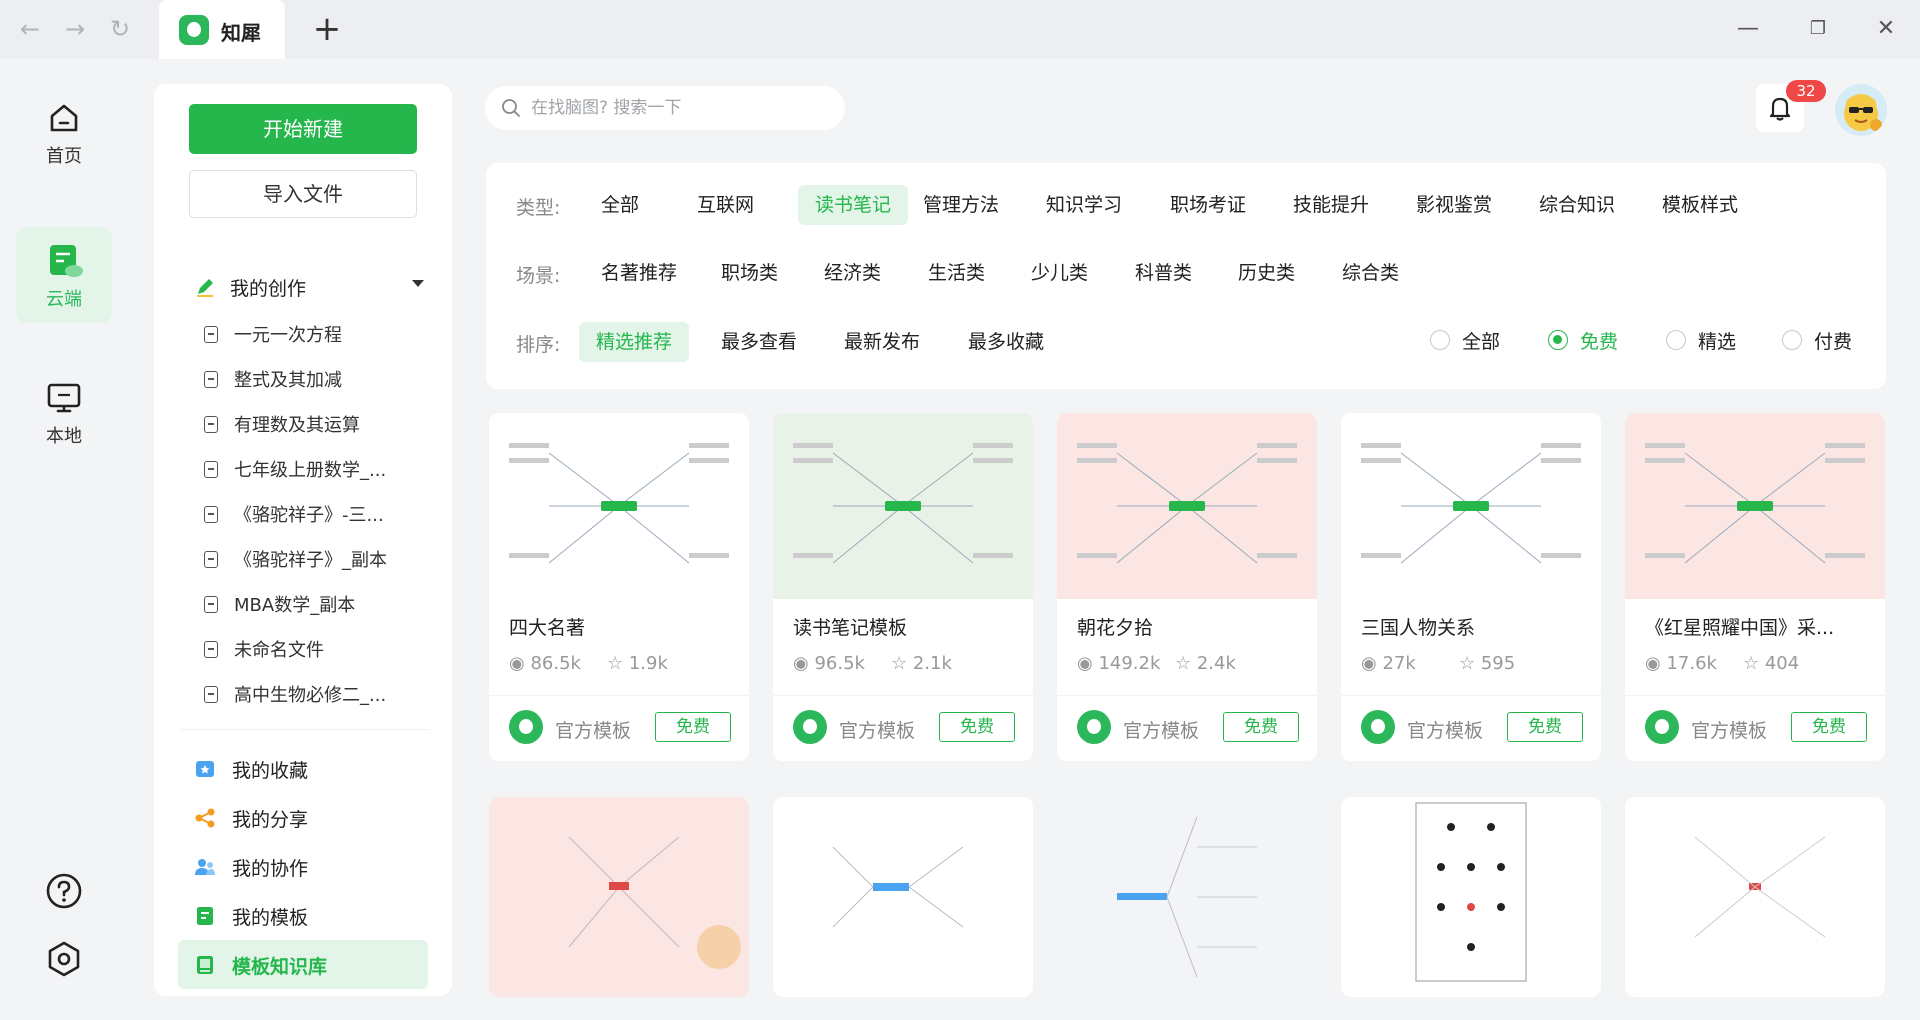  Describe the element at coordinates (1163, 273) in the screenshot. I see `scene-chip: 科普类` at that location.